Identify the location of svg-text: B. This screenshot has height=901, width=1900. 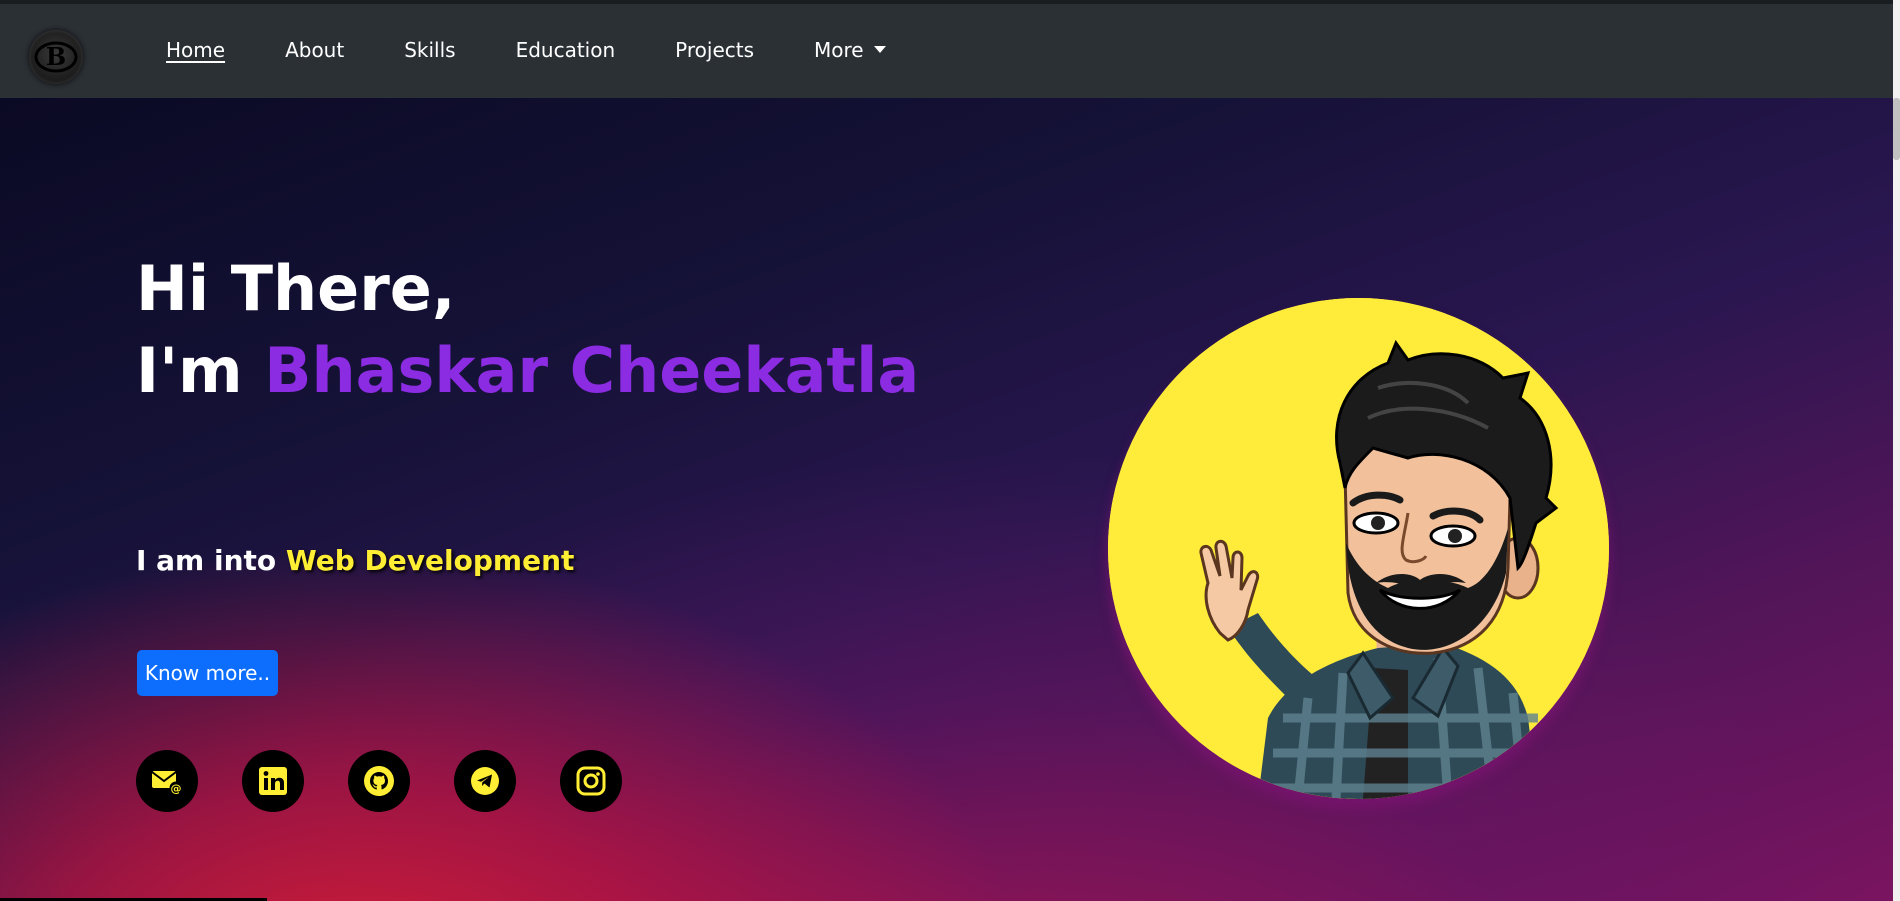
(56, 56).